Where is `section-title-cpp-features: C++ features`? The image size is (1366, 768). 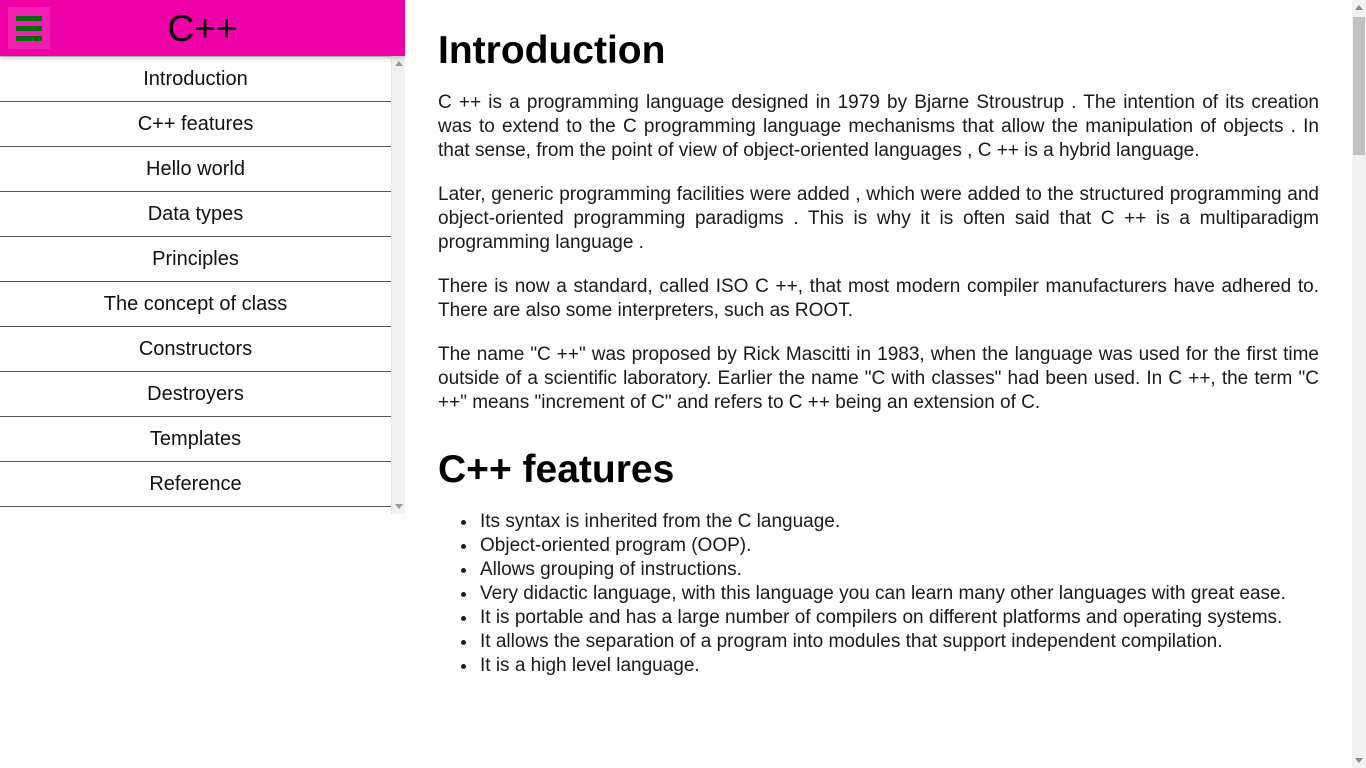
section-title-cpp-features: C++ features is located at coordinates (556, 469).